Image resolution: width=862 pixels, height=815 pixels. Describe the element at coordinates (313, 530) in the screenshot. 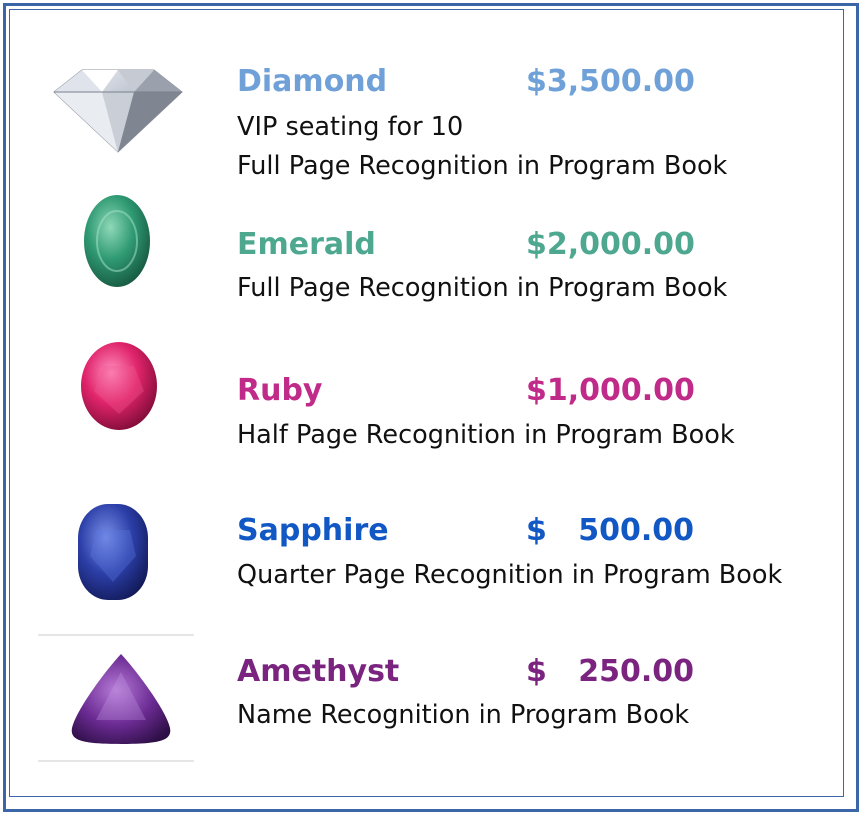

I see `tier-name: Sapphire` at that location.